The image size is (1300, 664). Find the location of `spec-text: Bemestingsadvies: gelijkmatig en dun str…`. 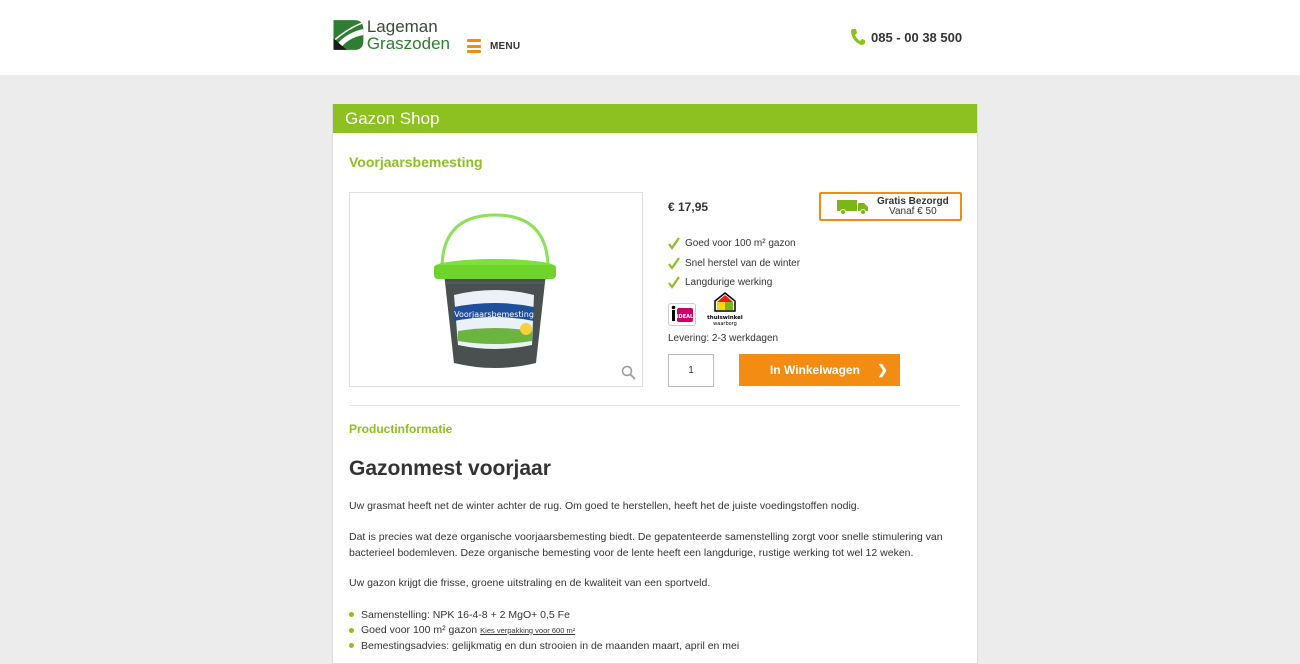

spec-text: Bemestingsadvies: gelijkmatig en dun str… is located at coordinates (550, 645).